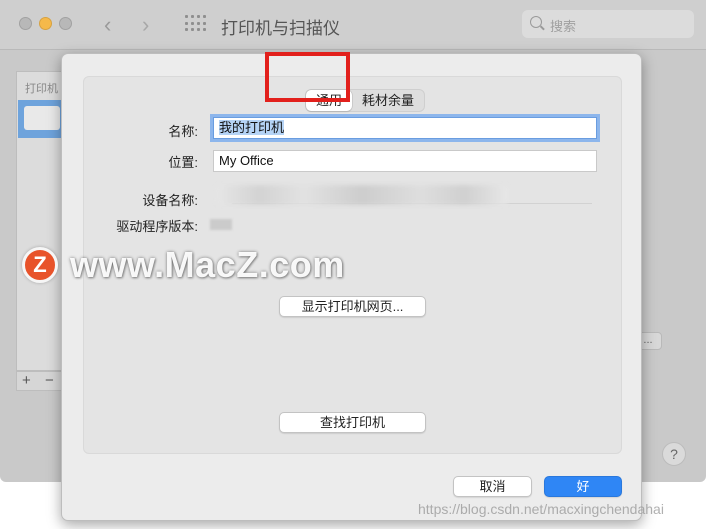 The height and width of the screenshot is (529, 706). Describe the element at coordinates (608, 24) in the screenshot. I see `search-field: 搜索` at that location.